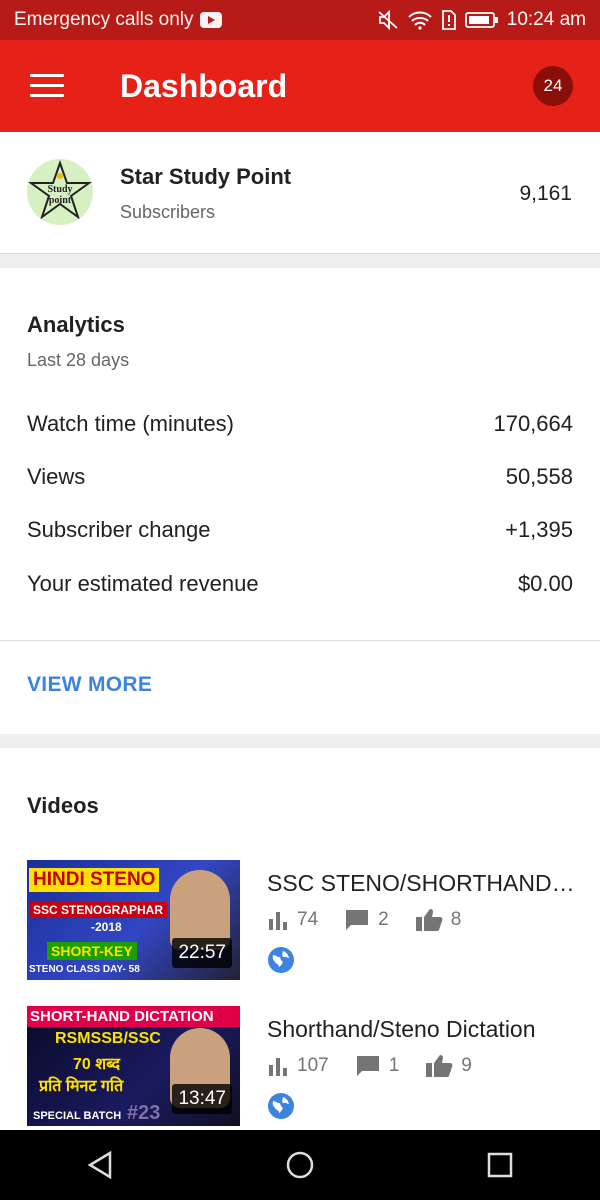 The image size is (600, 1200). Describe the element at coordinates (292, 920) in the screenshot. I see `views-stat: 74` at that location.